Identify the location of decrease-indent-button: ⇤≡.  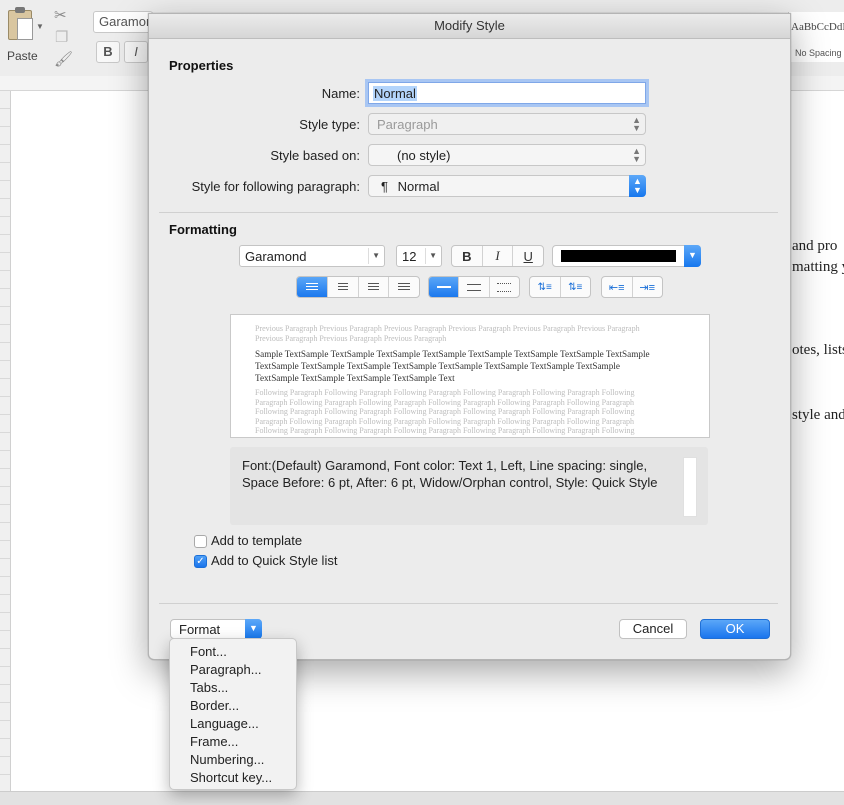
(617, 287).